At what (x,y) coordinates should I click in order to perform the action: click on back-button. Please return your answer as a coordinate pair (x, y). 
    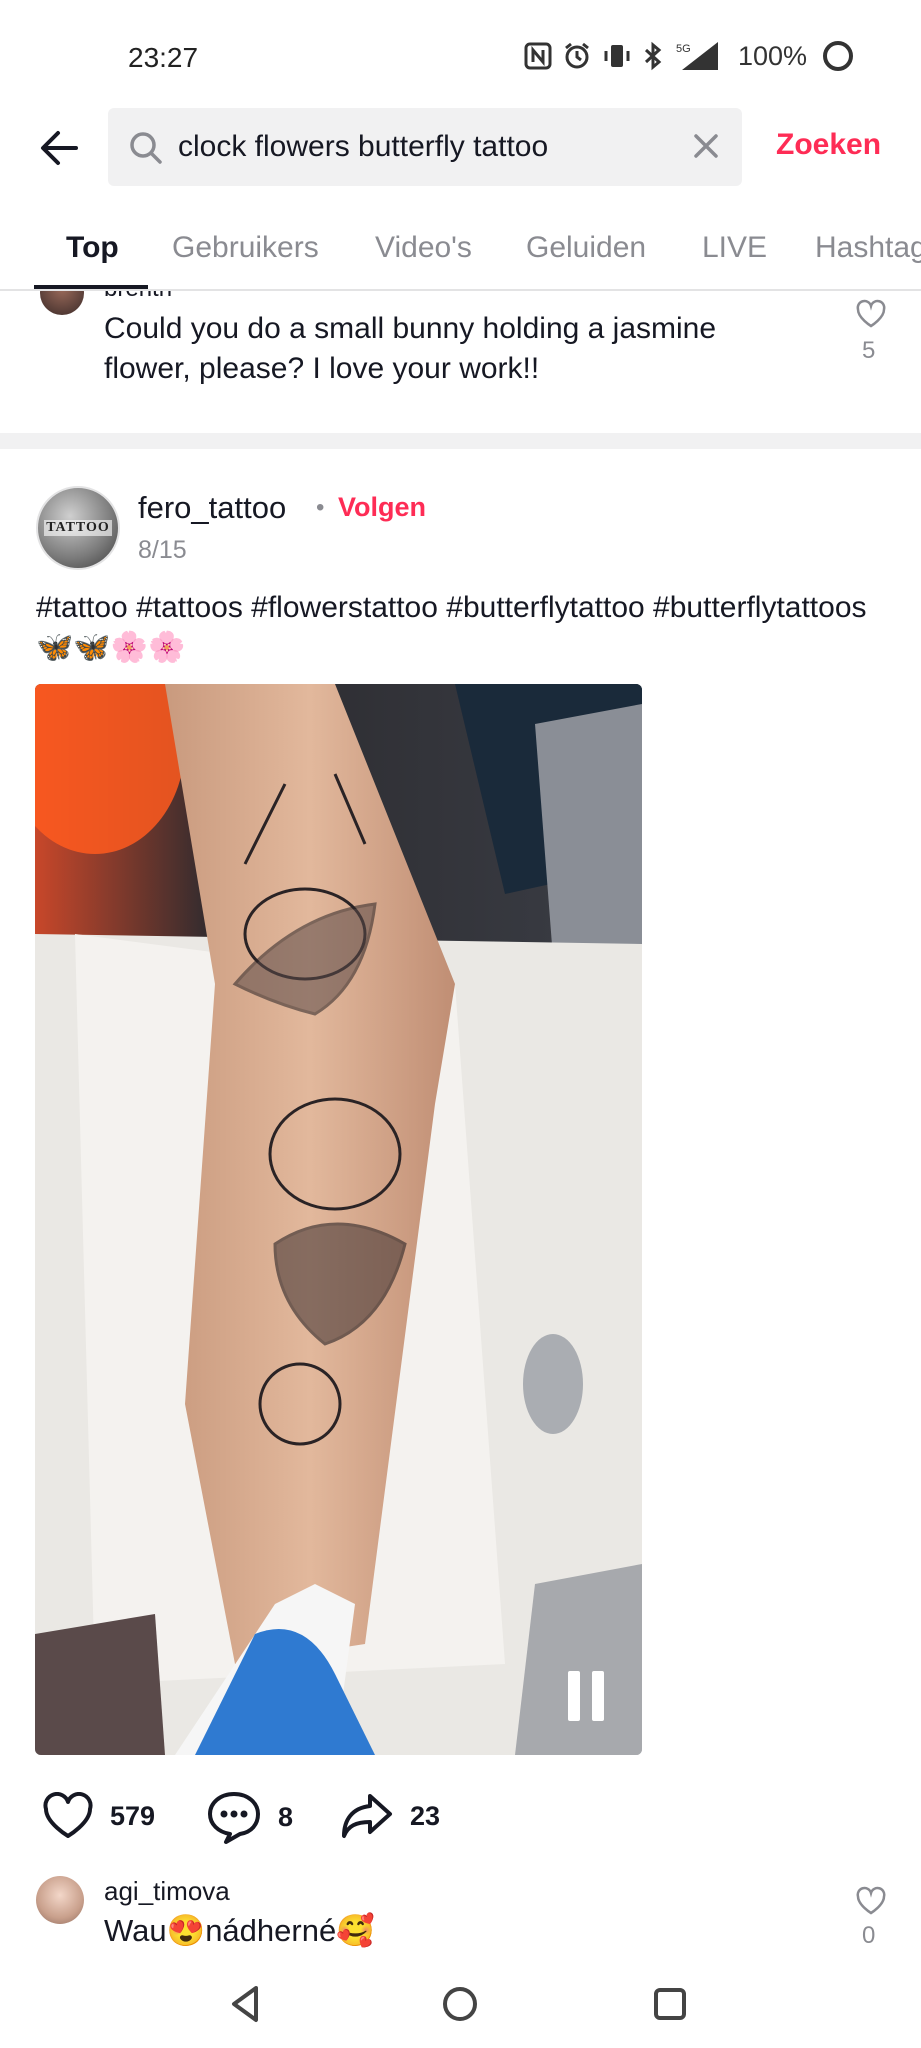
    Looking at the image, I should click on (60, 148).